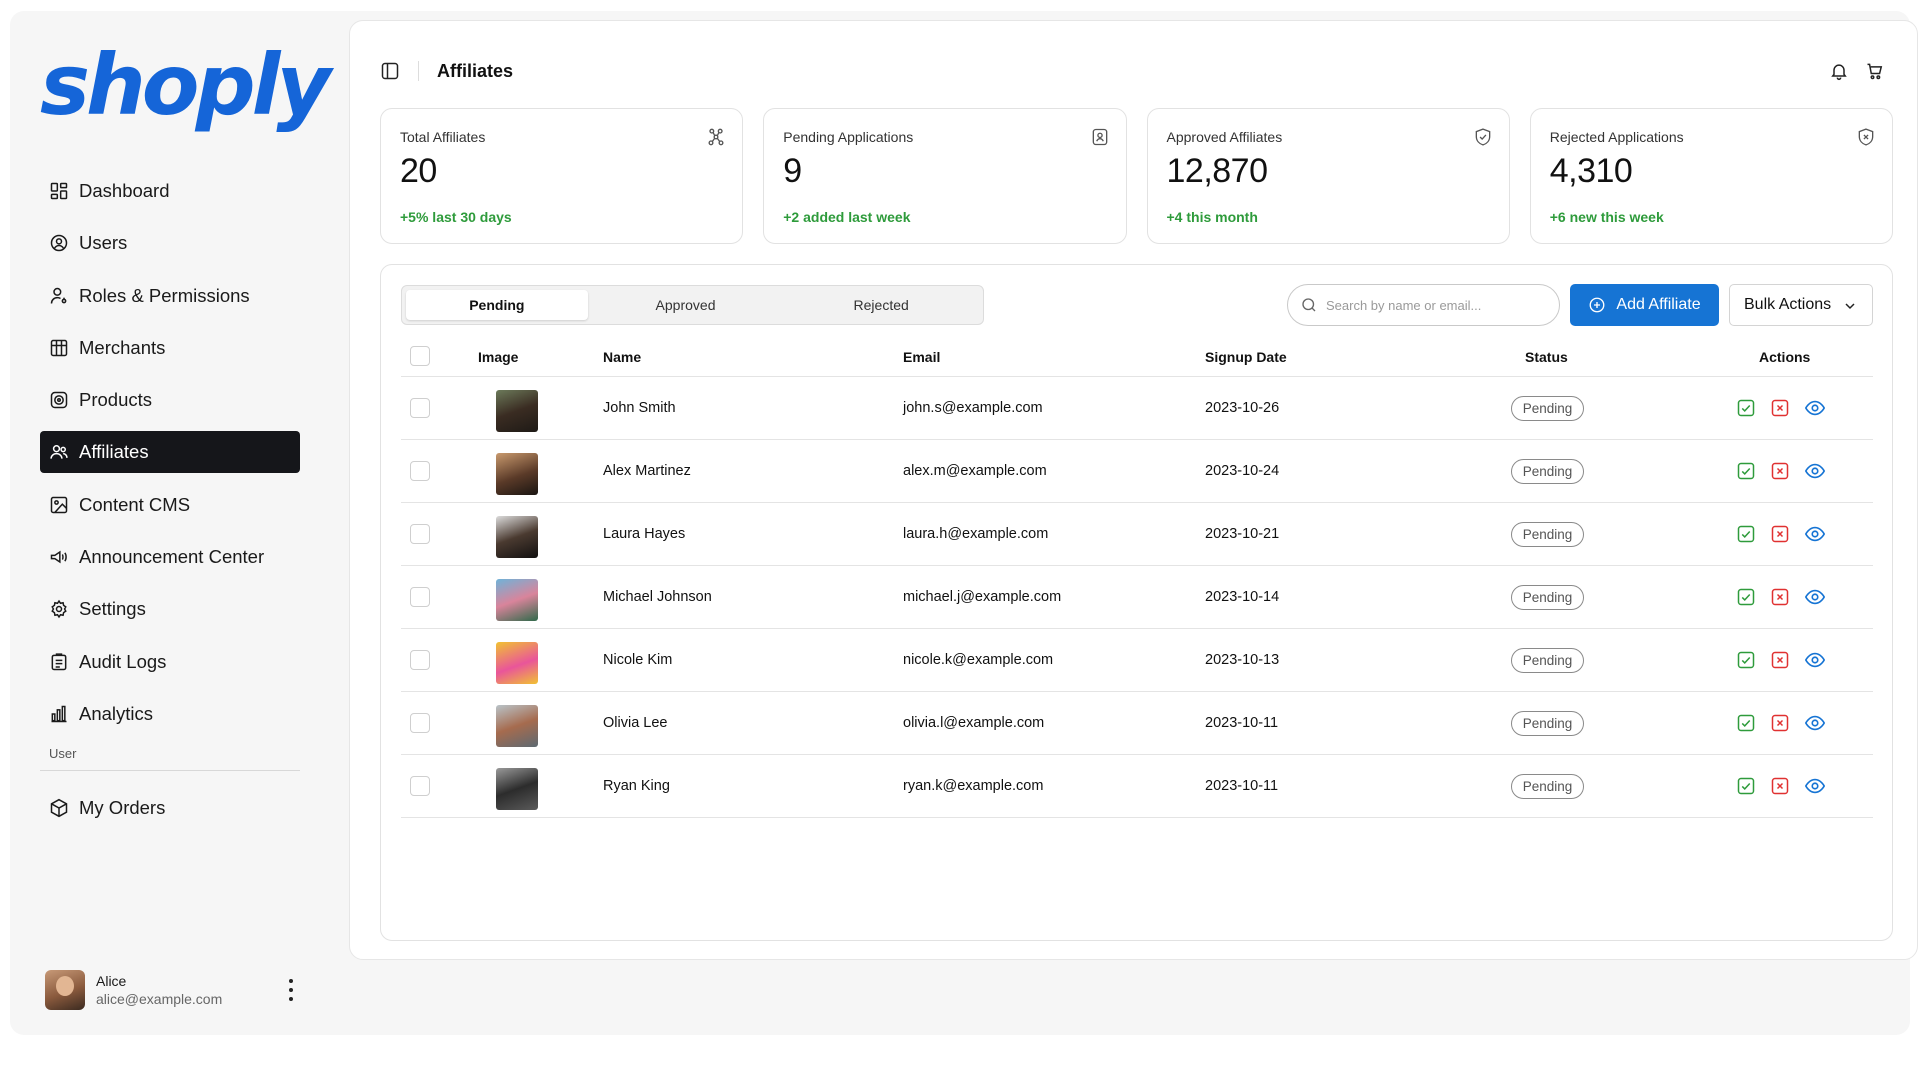 This screenshot has height=1080, width=1920. What do you see at coordinates (185, 85) in the screenshot?
I see `brand-logo: shoply` at bounding box center [185, 85].